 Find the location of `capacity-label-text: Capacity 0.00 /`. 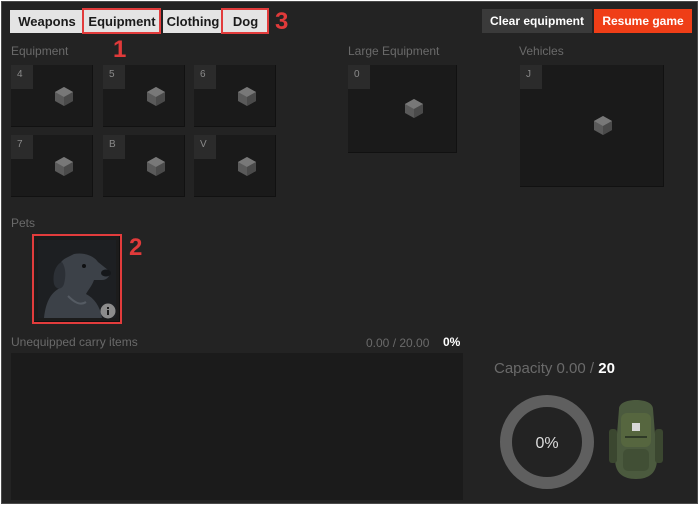

capacity-label-text: Capacity 0.00 / is located at coordinates (546, 368).